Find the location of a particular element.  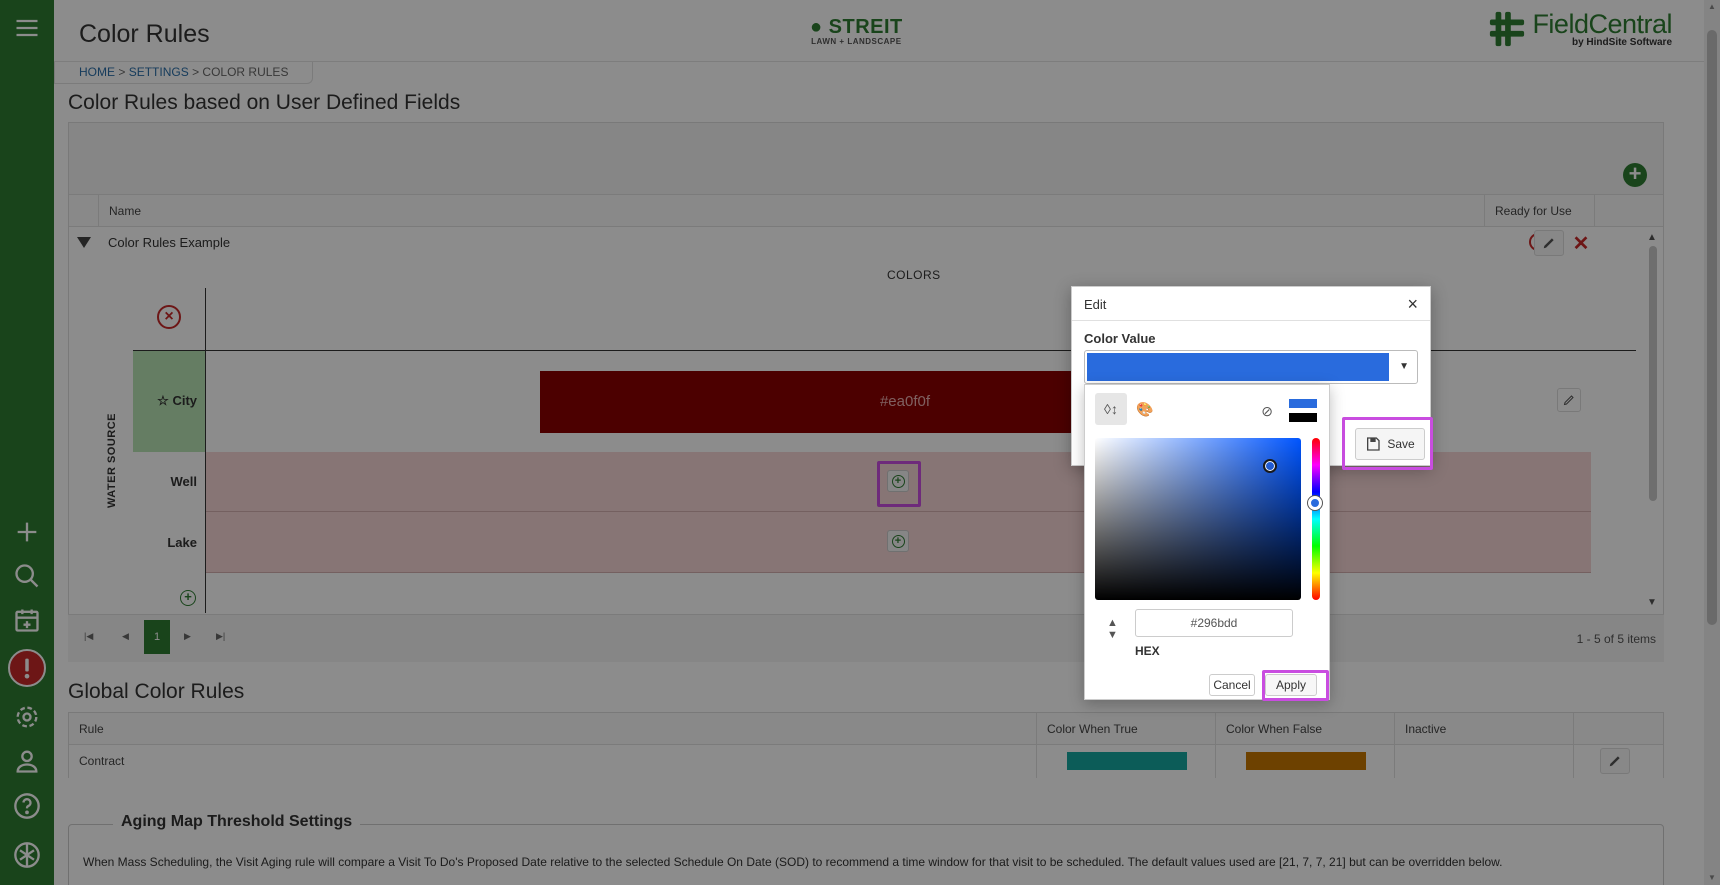

highlight-save is located at coordinates (1387, 443).